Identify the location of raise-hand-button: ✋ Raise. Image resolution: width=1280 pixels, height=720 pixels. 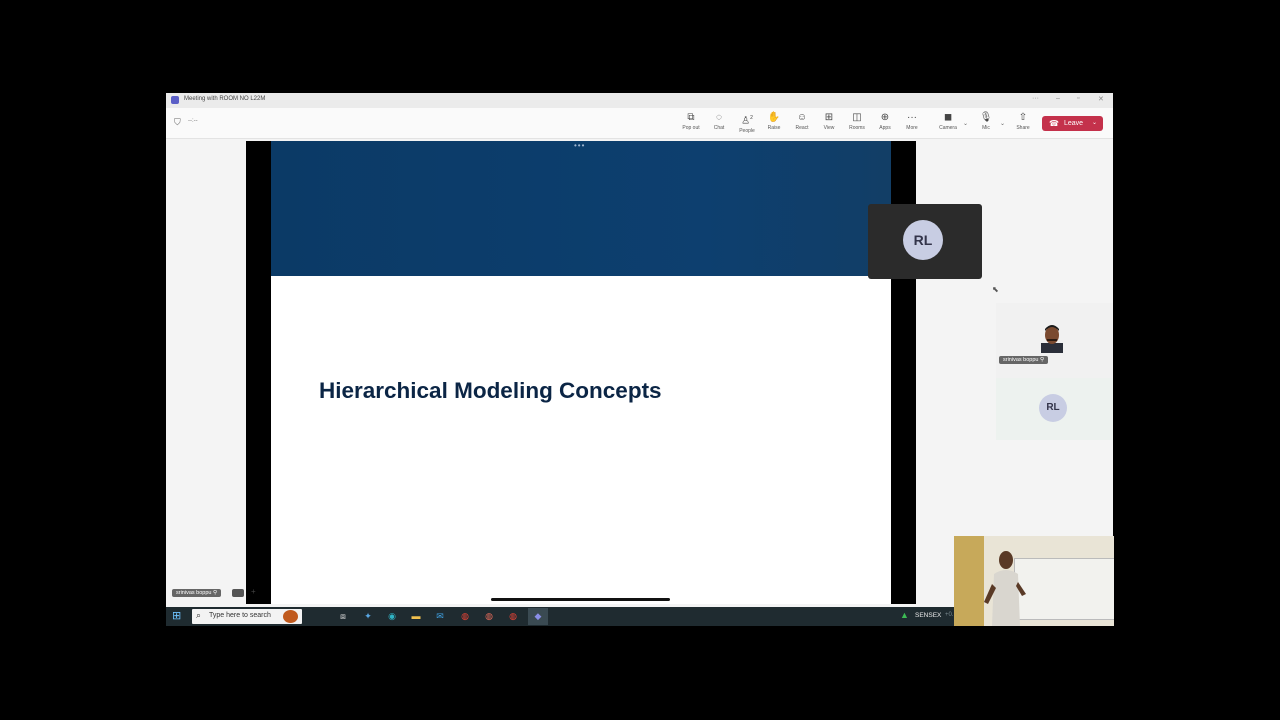
(774, 122).